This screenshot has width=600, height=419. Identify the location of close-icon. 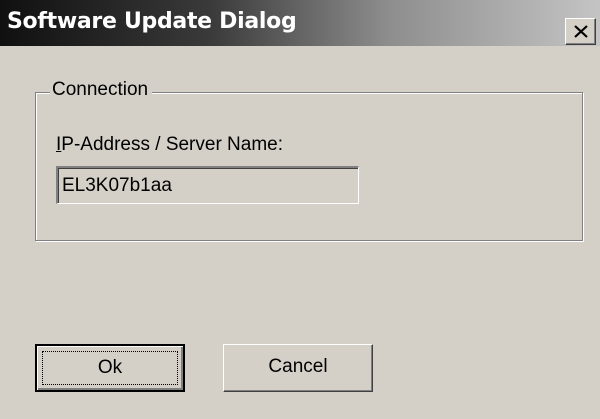
(581, 31).